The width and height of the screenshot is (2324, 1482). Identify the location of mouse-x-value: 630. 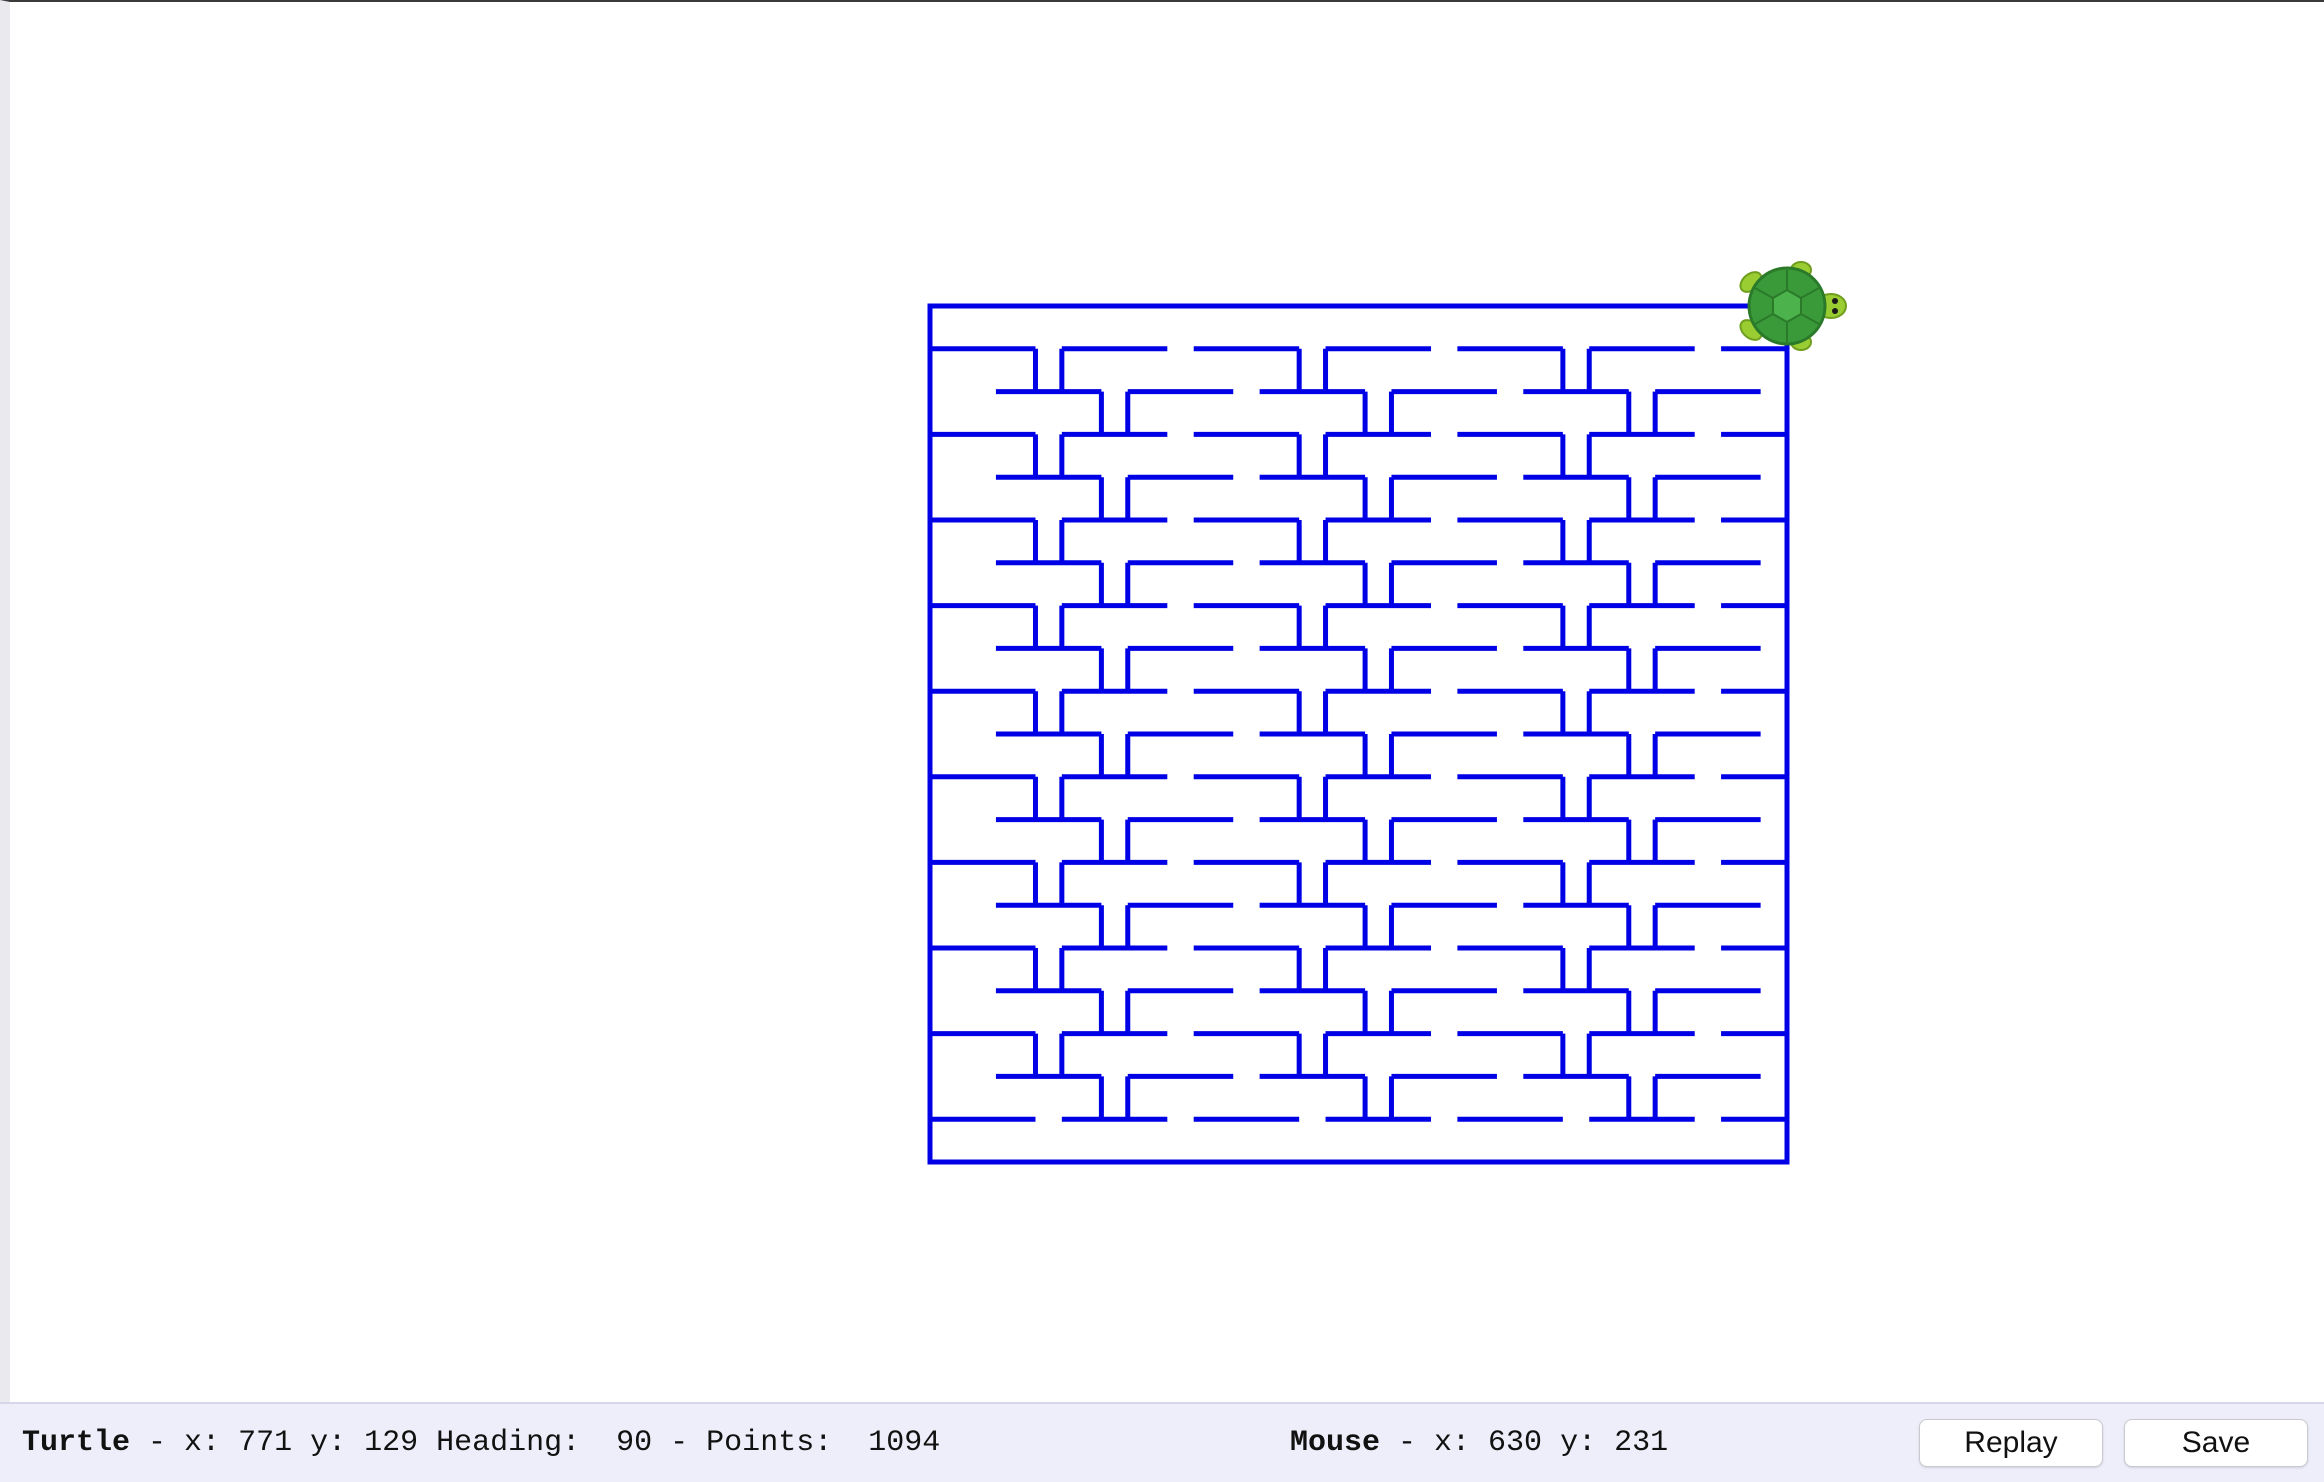
(1515, 1443).